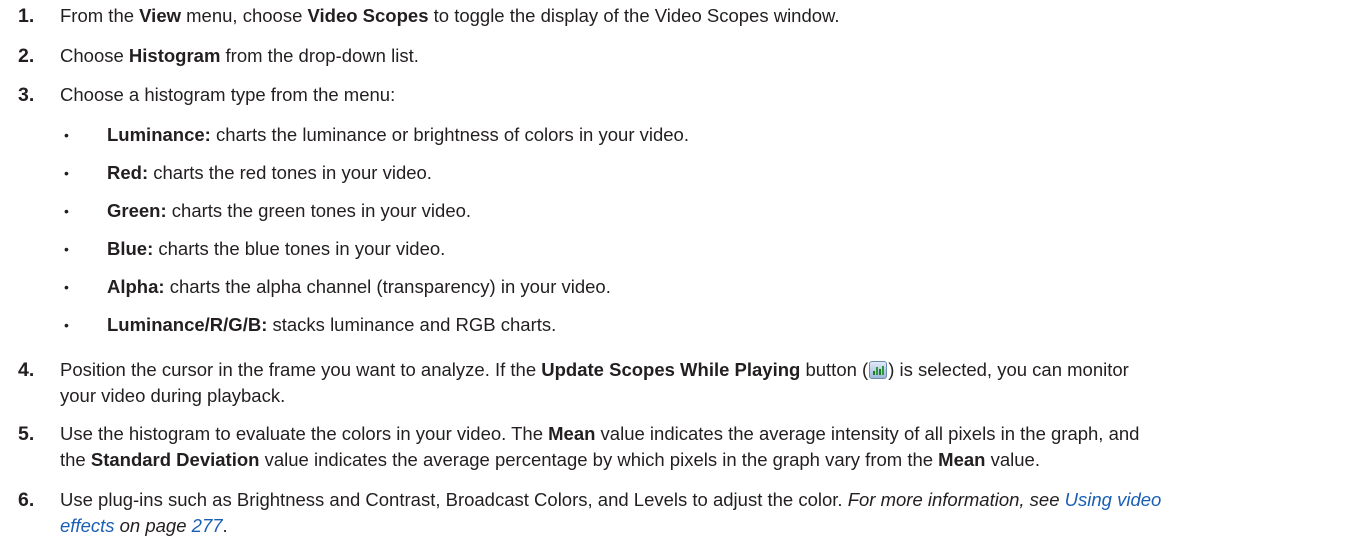 The height and width of the screenshot is (550, 1368). I want to click on step-number: 4., so click(26, 370).